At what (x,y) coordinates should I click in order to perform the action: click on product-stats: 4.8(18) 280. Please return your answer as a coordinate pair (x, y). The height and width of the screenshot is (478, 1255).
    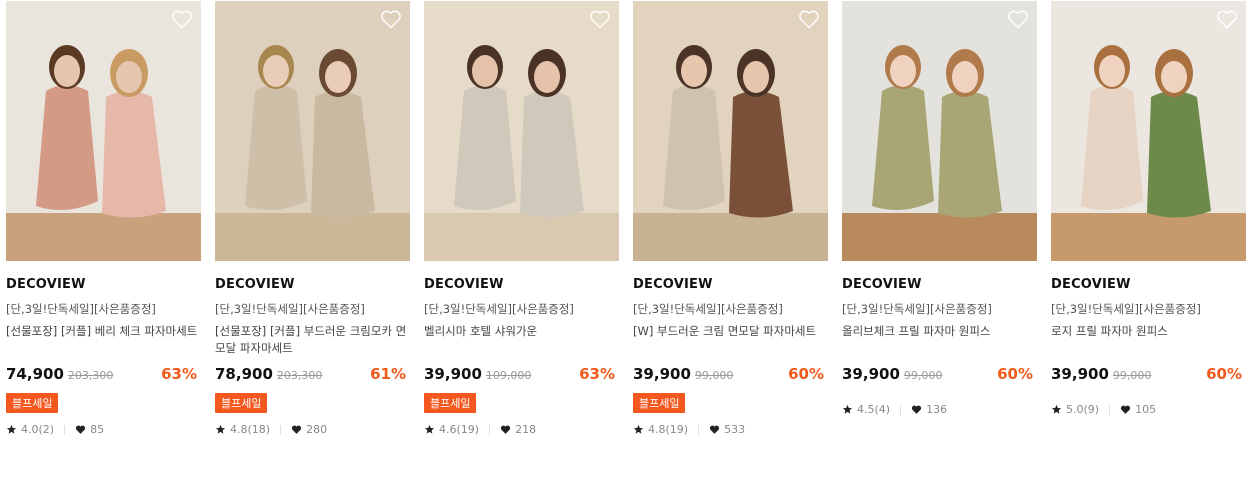
    Looking at the image, I should click on (312, 429).